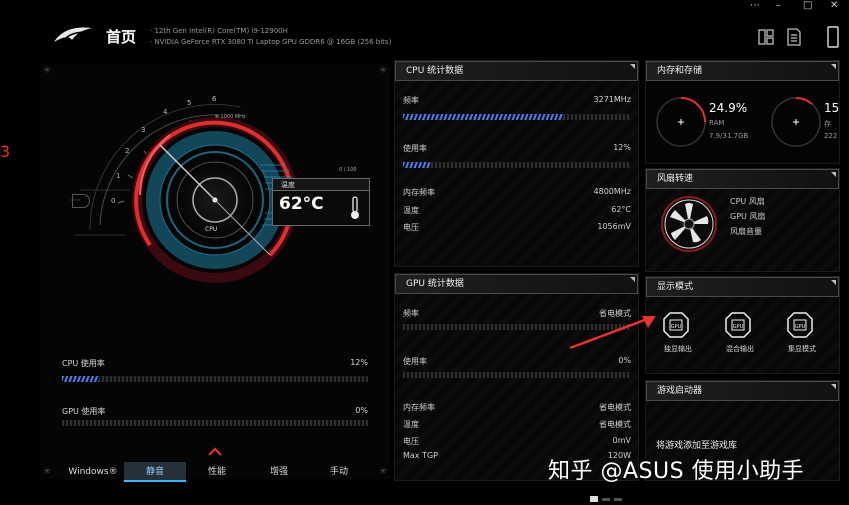 The image size is (849, 505). Describe the element at coordinates (217, 472) in the screenshot. I see `mode-tab-performance: 性能` at that location.